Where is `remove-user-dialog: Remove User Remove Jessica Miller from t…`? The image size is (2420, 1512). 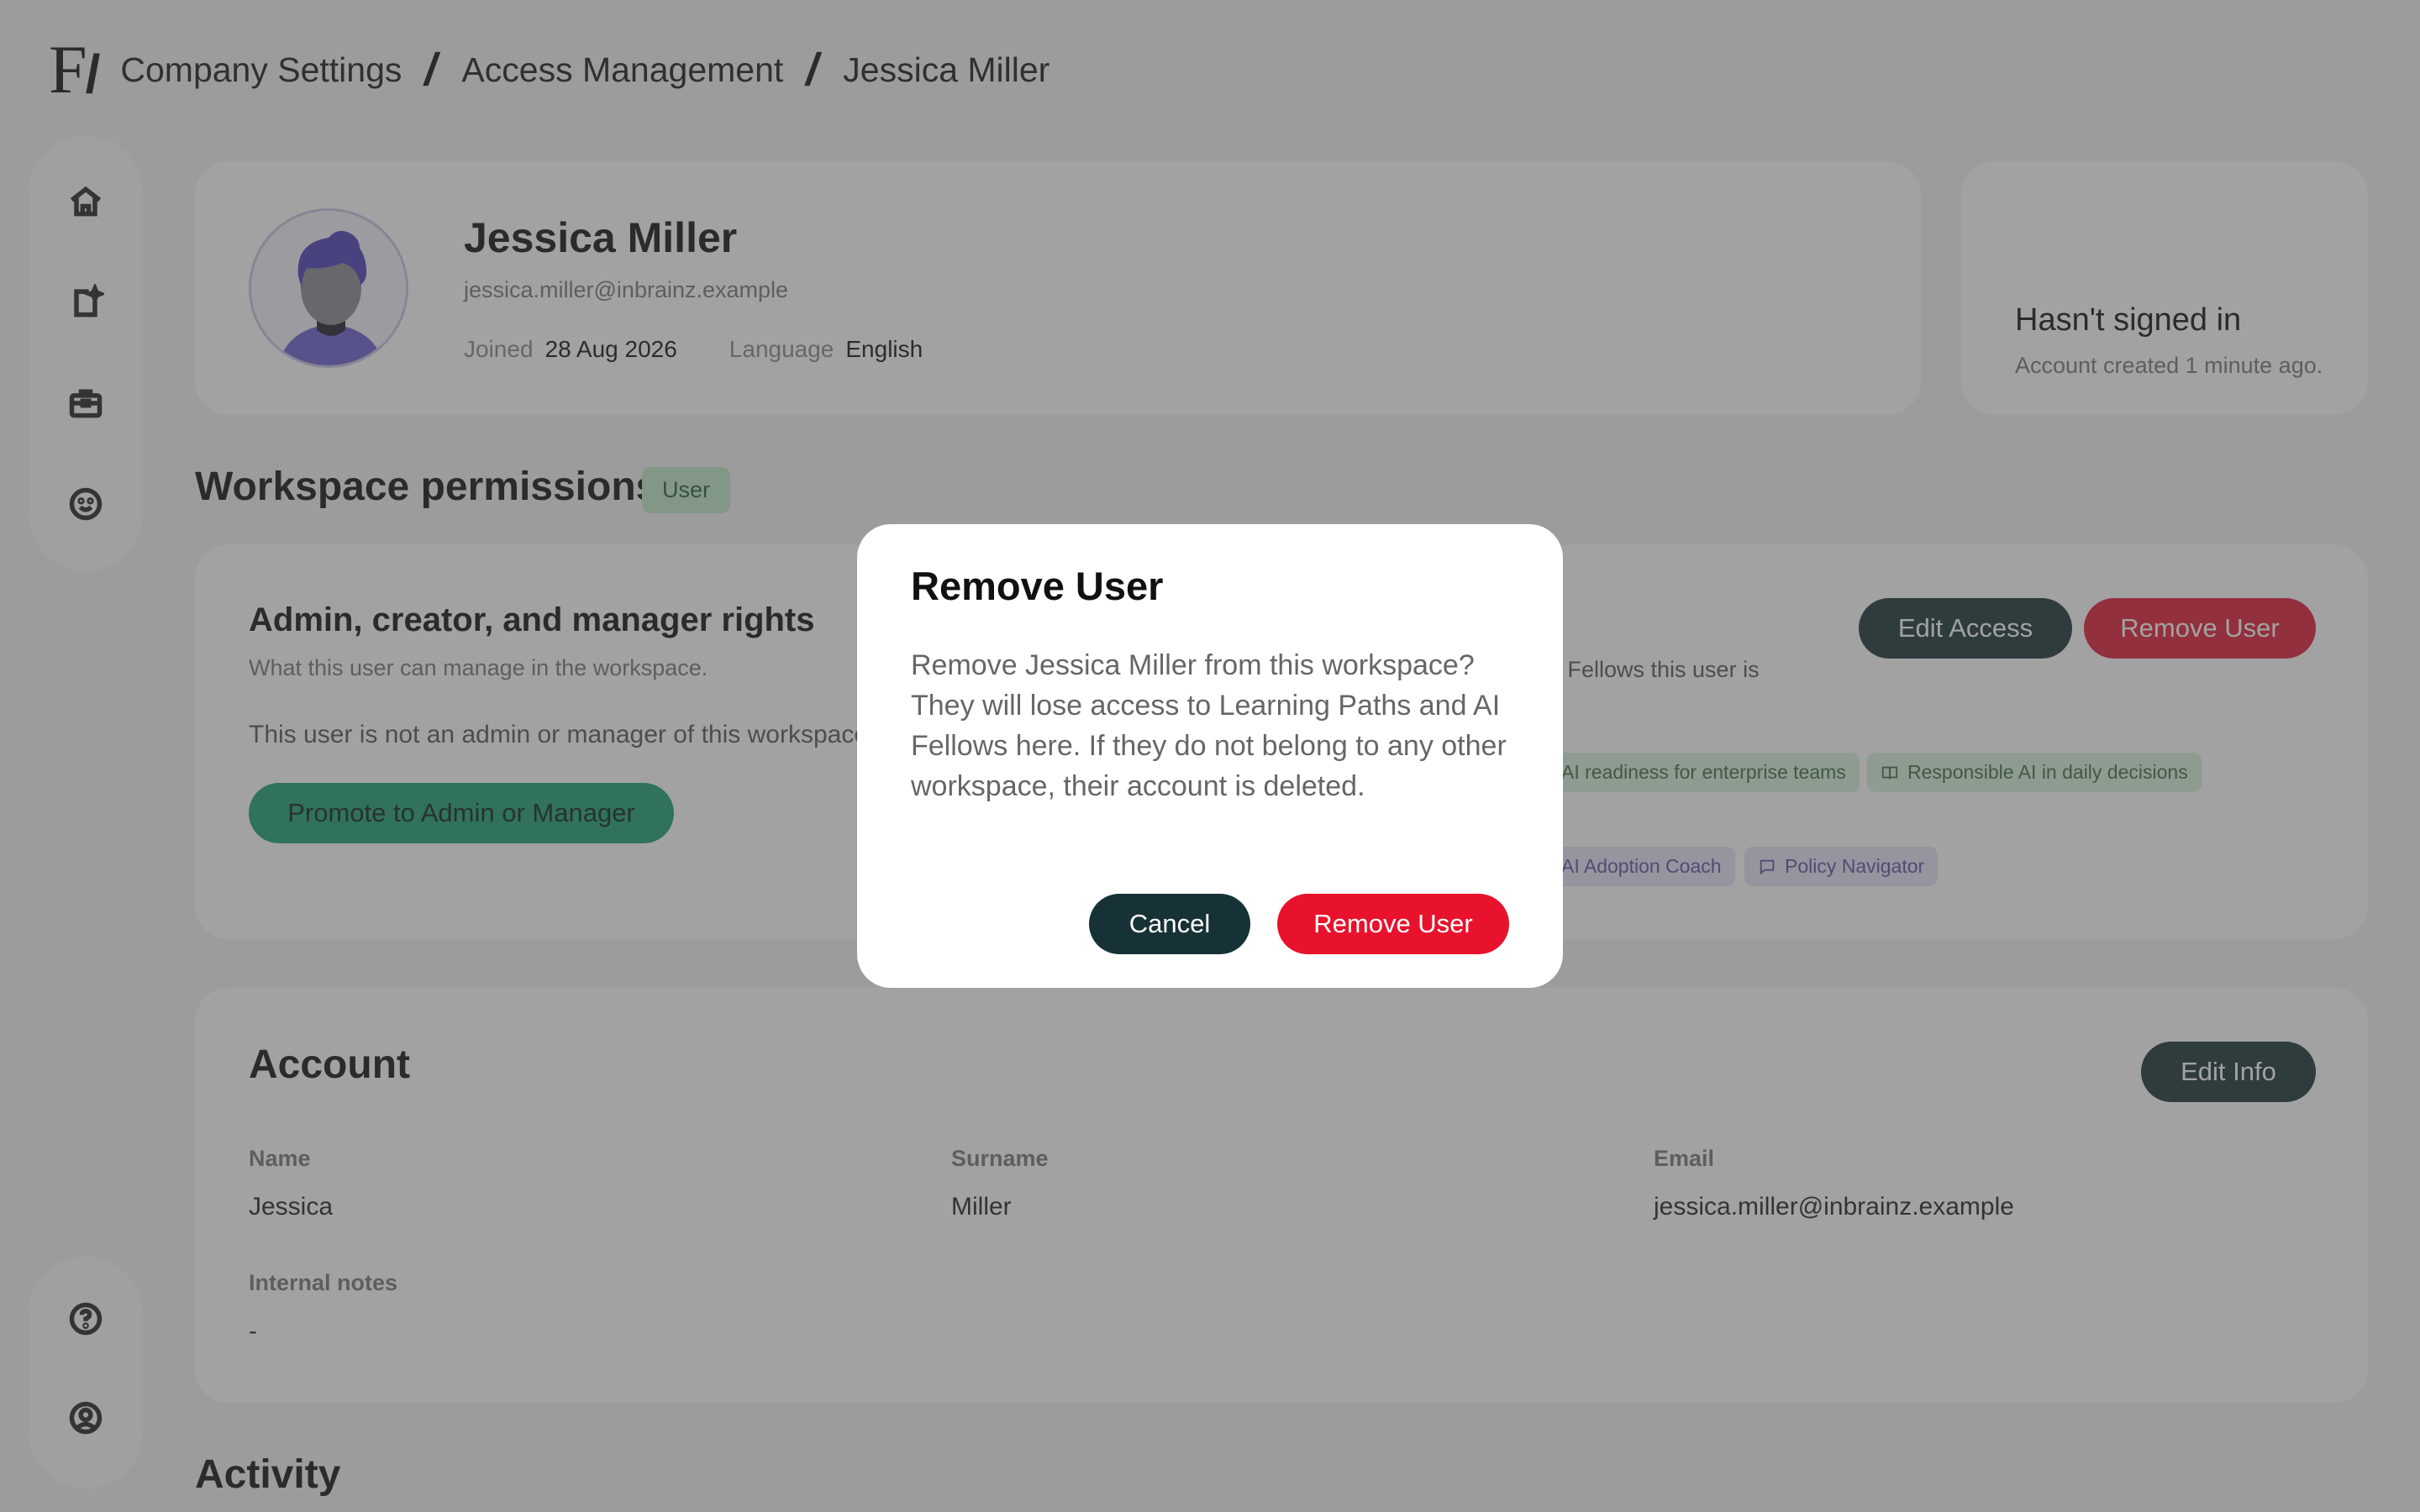 remove-user-dialog: Remove User Remove Jessica Miller from t… is located at coordinates (1210, 756).